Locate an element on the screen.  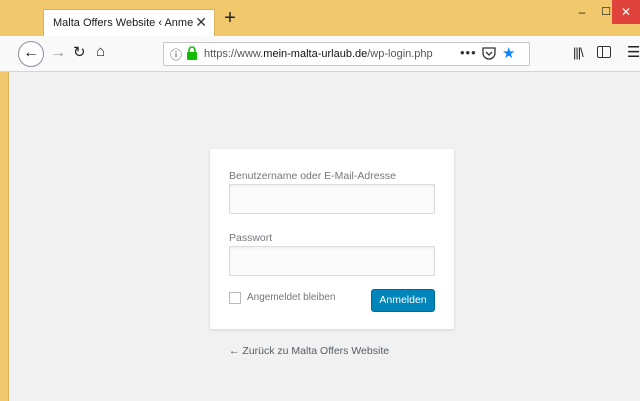
pocket-icon is located at coordinates (489, 53).